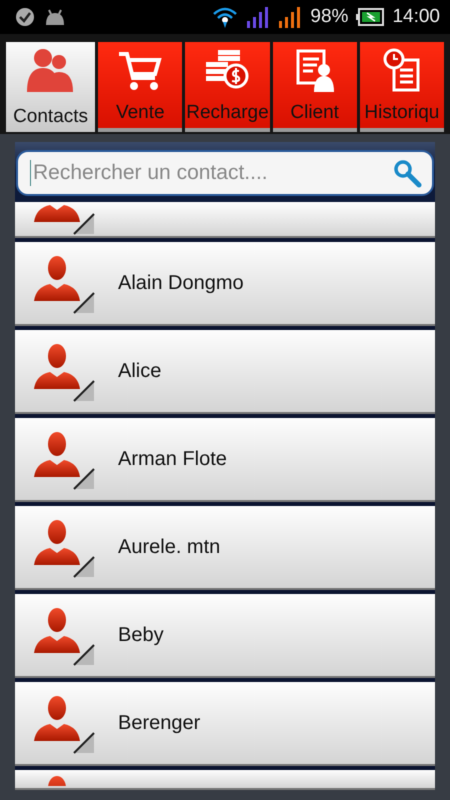  I want to click on contact-row: Arman Flote, so click(225, 460).